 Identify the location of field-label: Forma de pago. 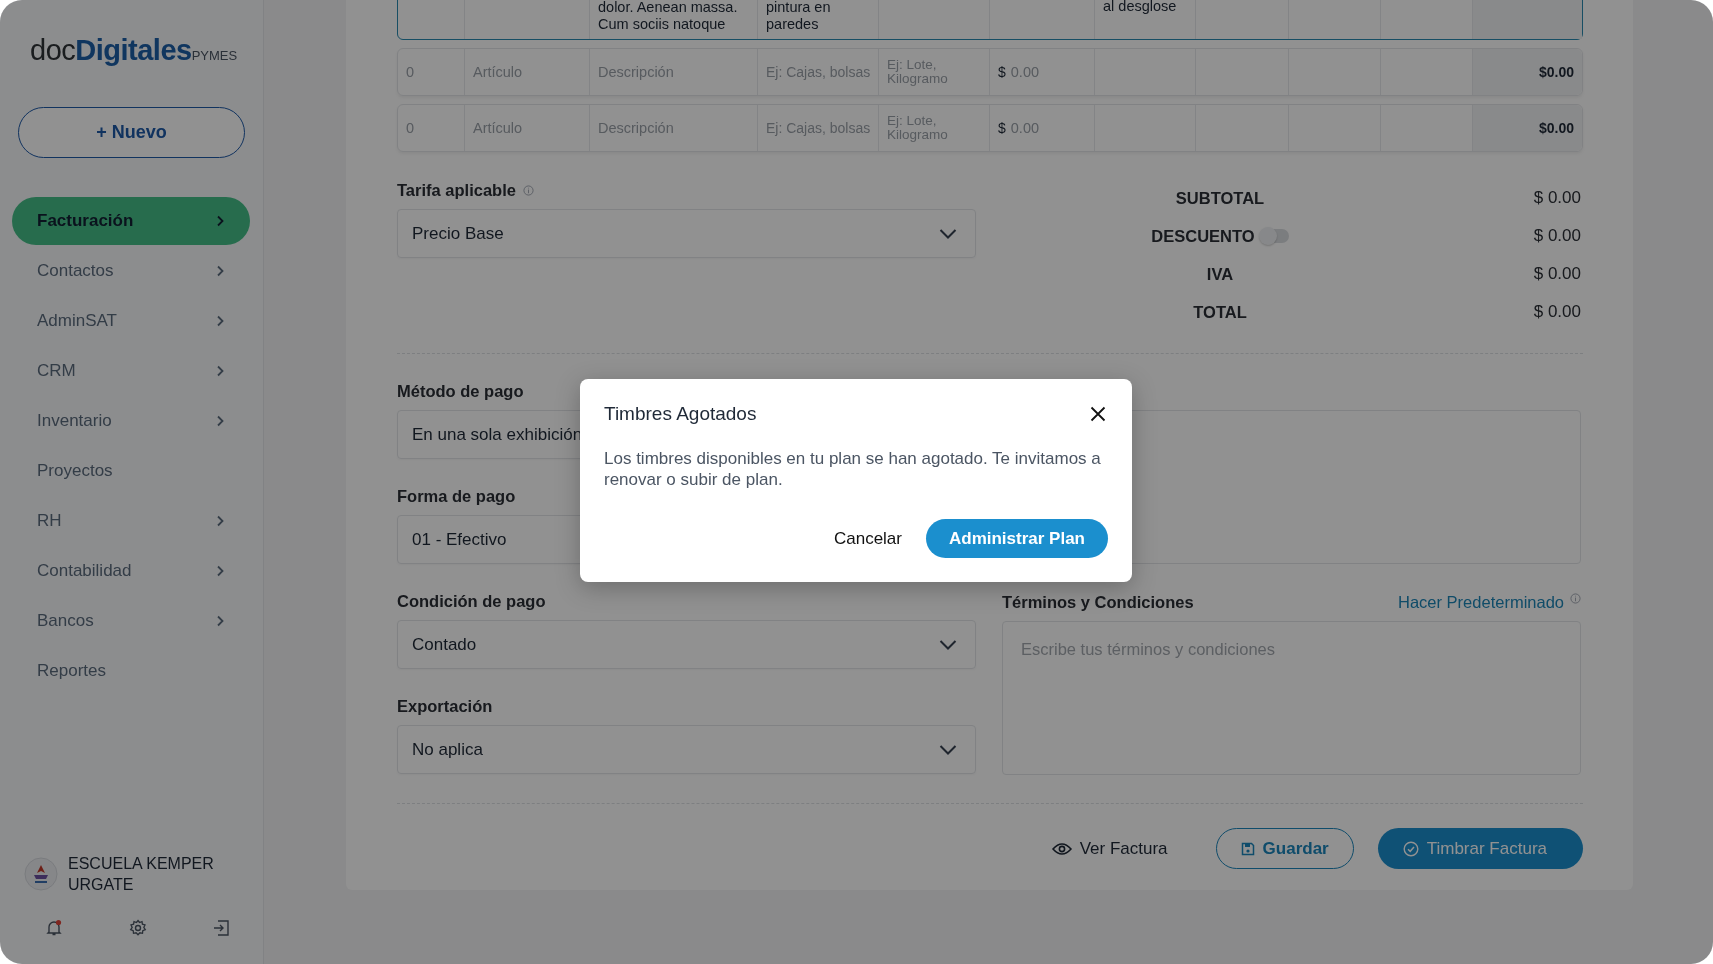
(456, 496).